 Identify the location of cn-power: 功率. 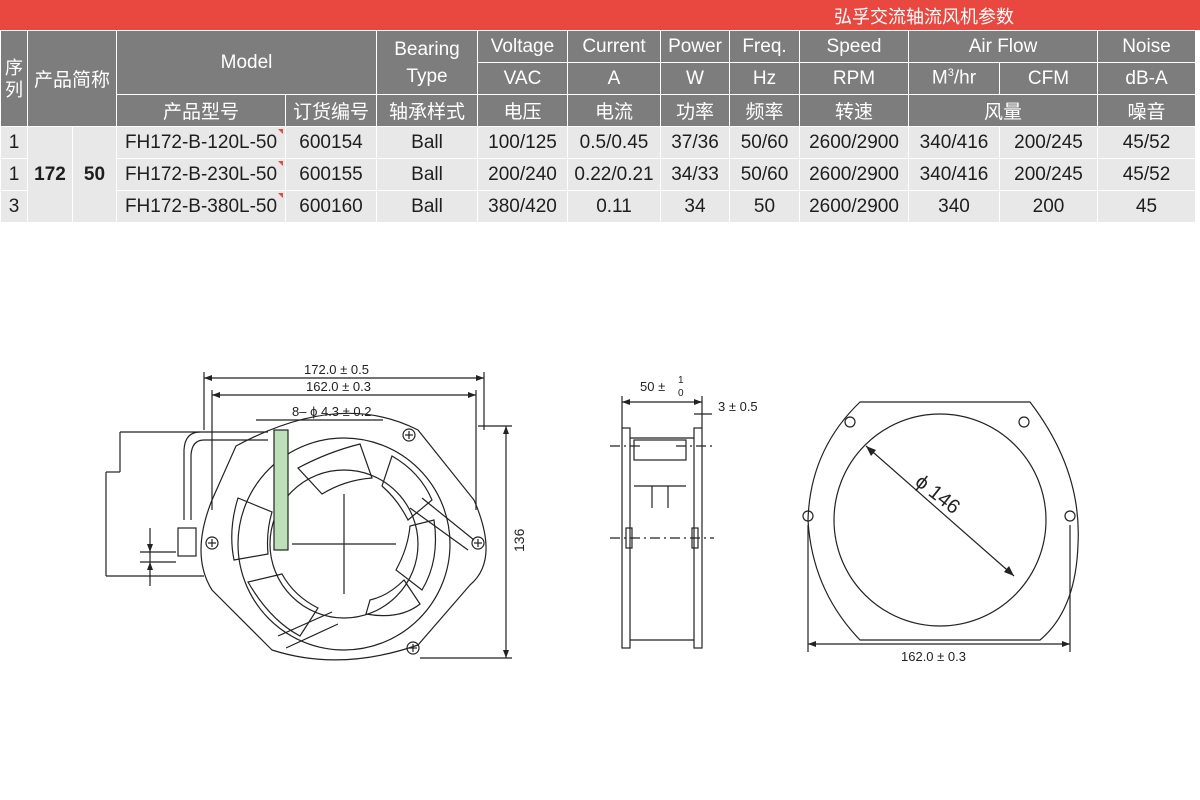
(695, 110).